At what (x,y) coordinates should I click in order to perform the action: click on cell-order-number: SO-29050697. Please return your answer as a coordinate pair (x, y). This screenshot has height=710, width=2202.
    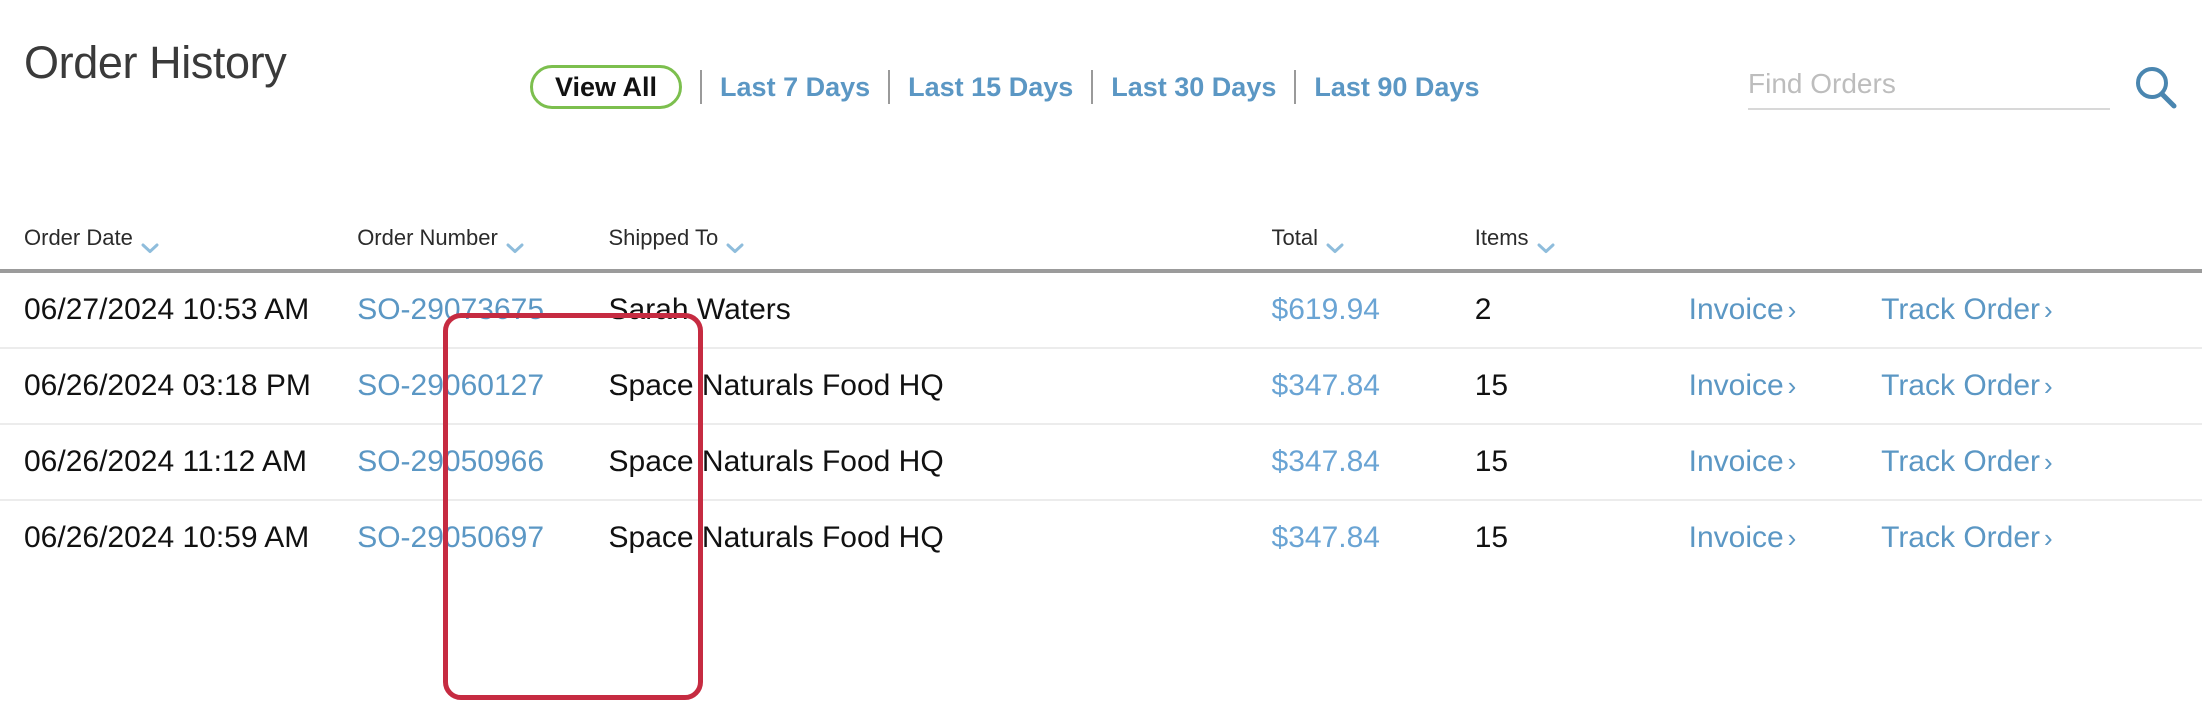
    Looking at the image, I should click on (482, 537).